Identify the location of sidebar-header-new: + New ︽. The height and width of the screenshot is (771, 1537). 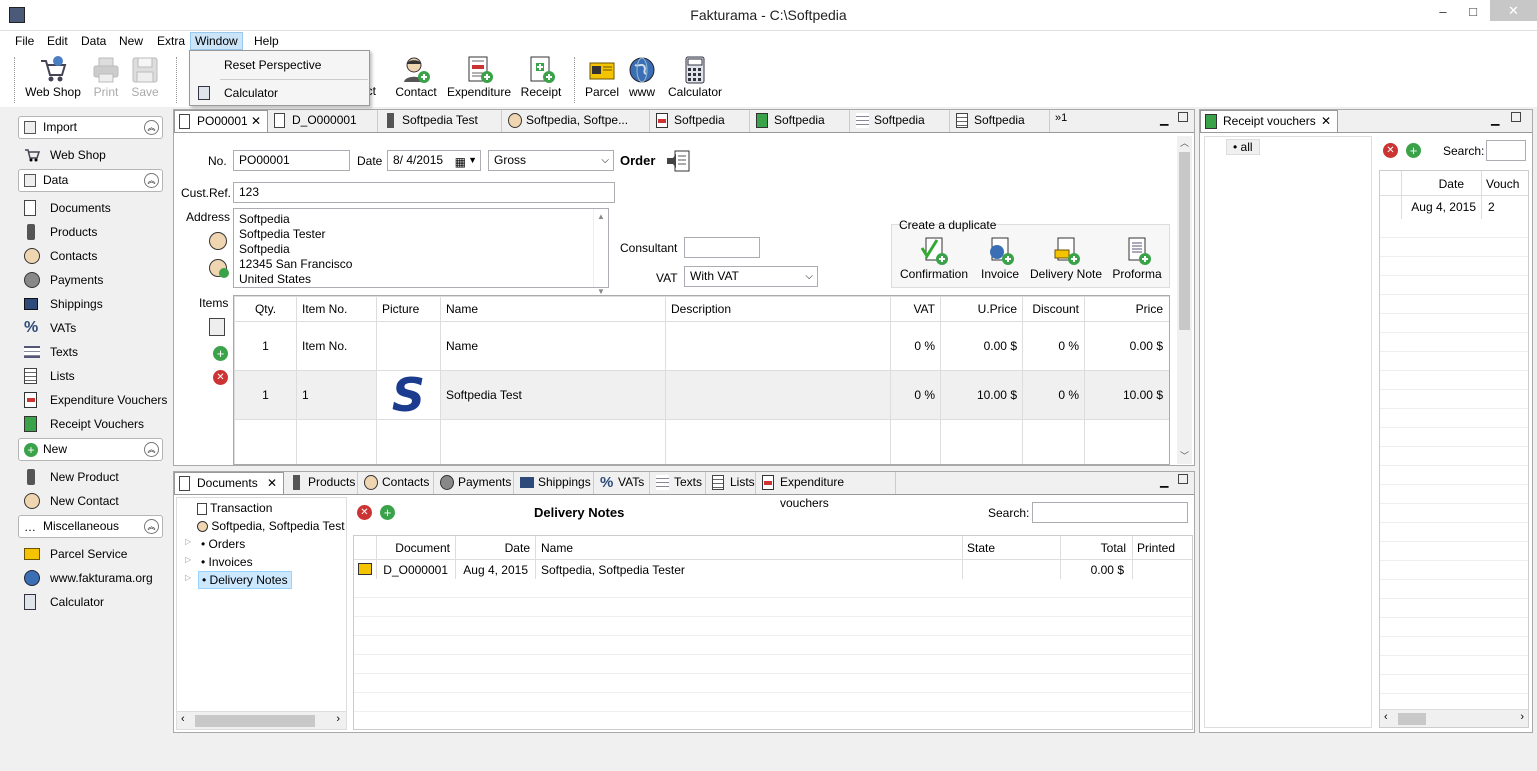
(90, 449).